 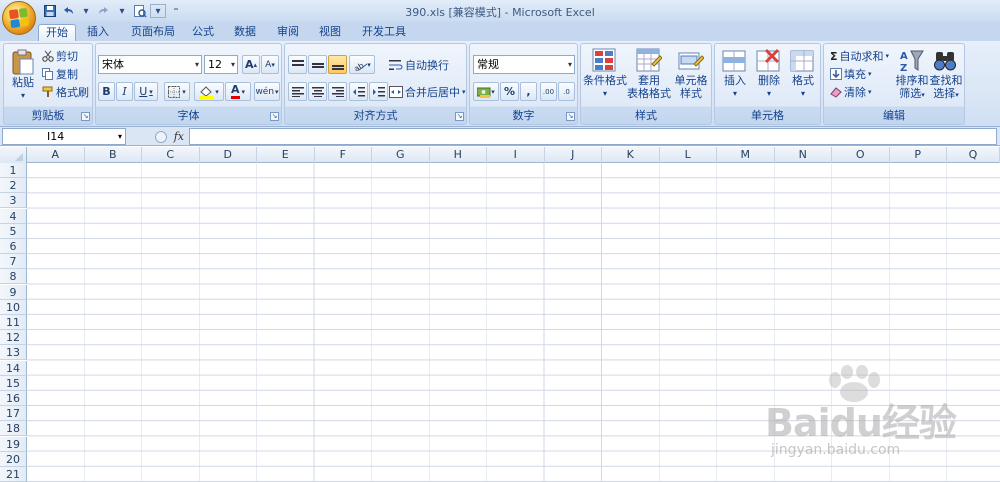 I want to click on increase-decimal-button: .00, so click(x=548, y=91).